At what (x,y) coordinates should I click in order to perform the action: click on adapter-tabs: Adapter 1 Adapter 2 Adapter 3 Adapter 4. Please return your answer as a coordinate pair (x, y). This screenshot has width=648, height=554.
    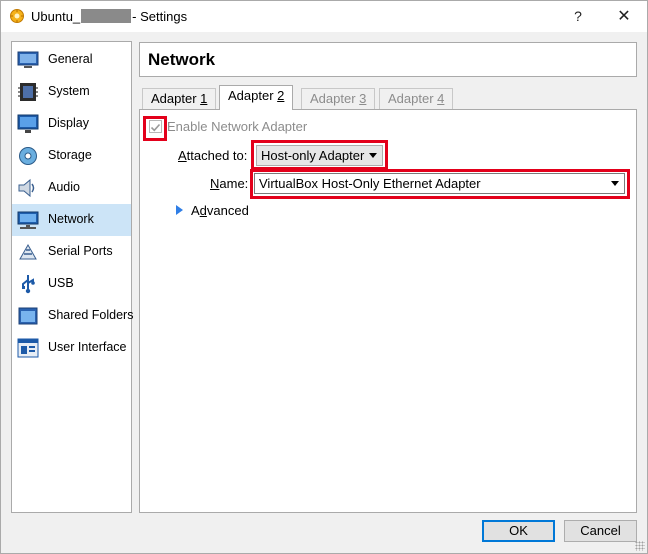
    Looking at the image, I should click on (388, 97).